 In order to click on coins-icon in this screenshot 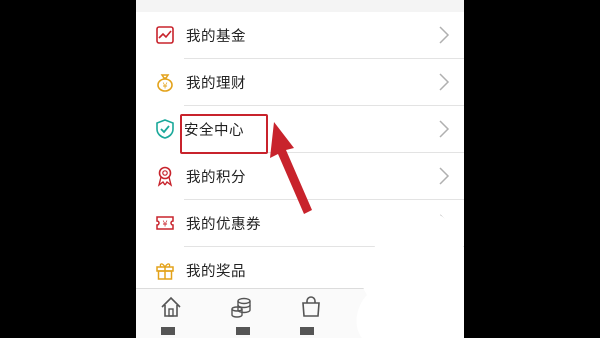, I will do `click(241, 307)`.